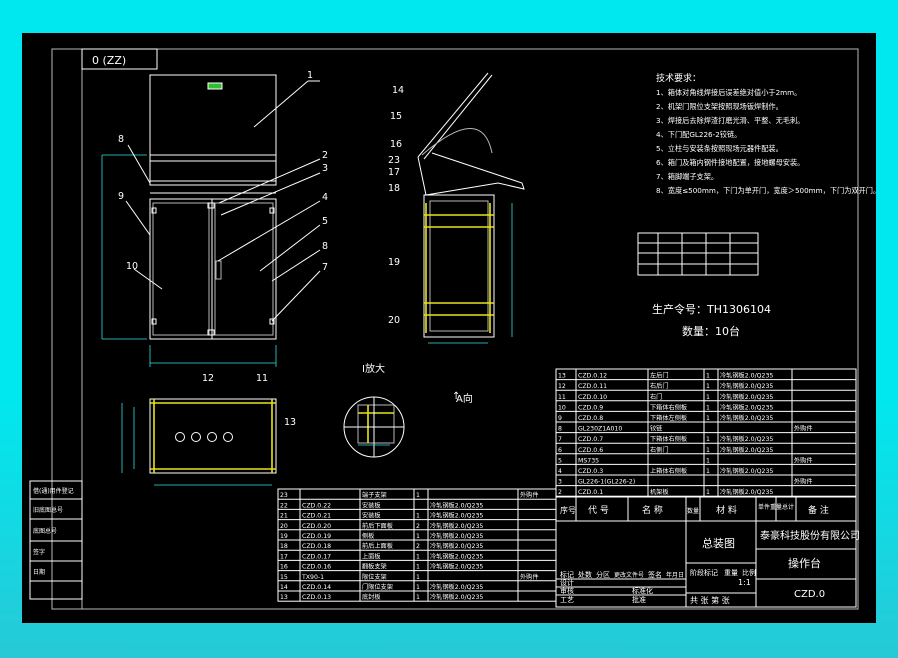 The height and width of the screenshot is (658, 898). What do you see at coordinates (687, 176) in the screenshot?
I see `tech-req-7: 7、箱脚端子支架。` at bounding box center [687, 176].